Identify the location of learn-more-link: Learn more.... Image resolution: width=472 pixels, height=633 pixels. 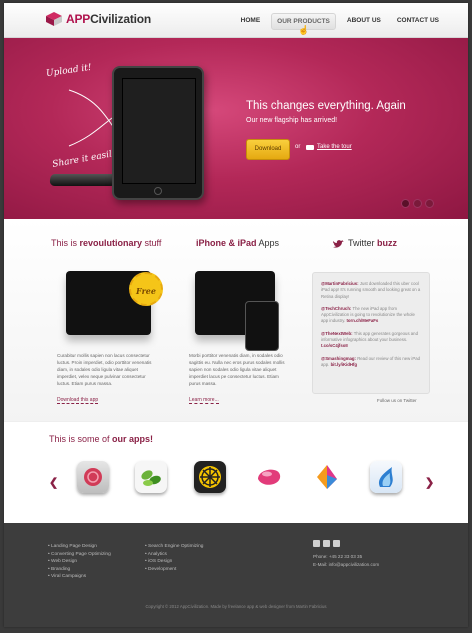
(204, 400).